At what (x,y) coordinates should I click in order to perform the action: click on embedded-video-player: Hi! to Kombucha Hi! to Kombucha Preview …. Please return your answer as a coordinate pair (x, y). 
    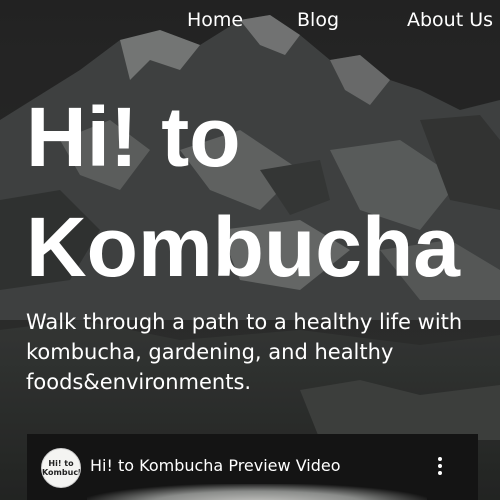
    Looking at the image, I should click on (252, 467).